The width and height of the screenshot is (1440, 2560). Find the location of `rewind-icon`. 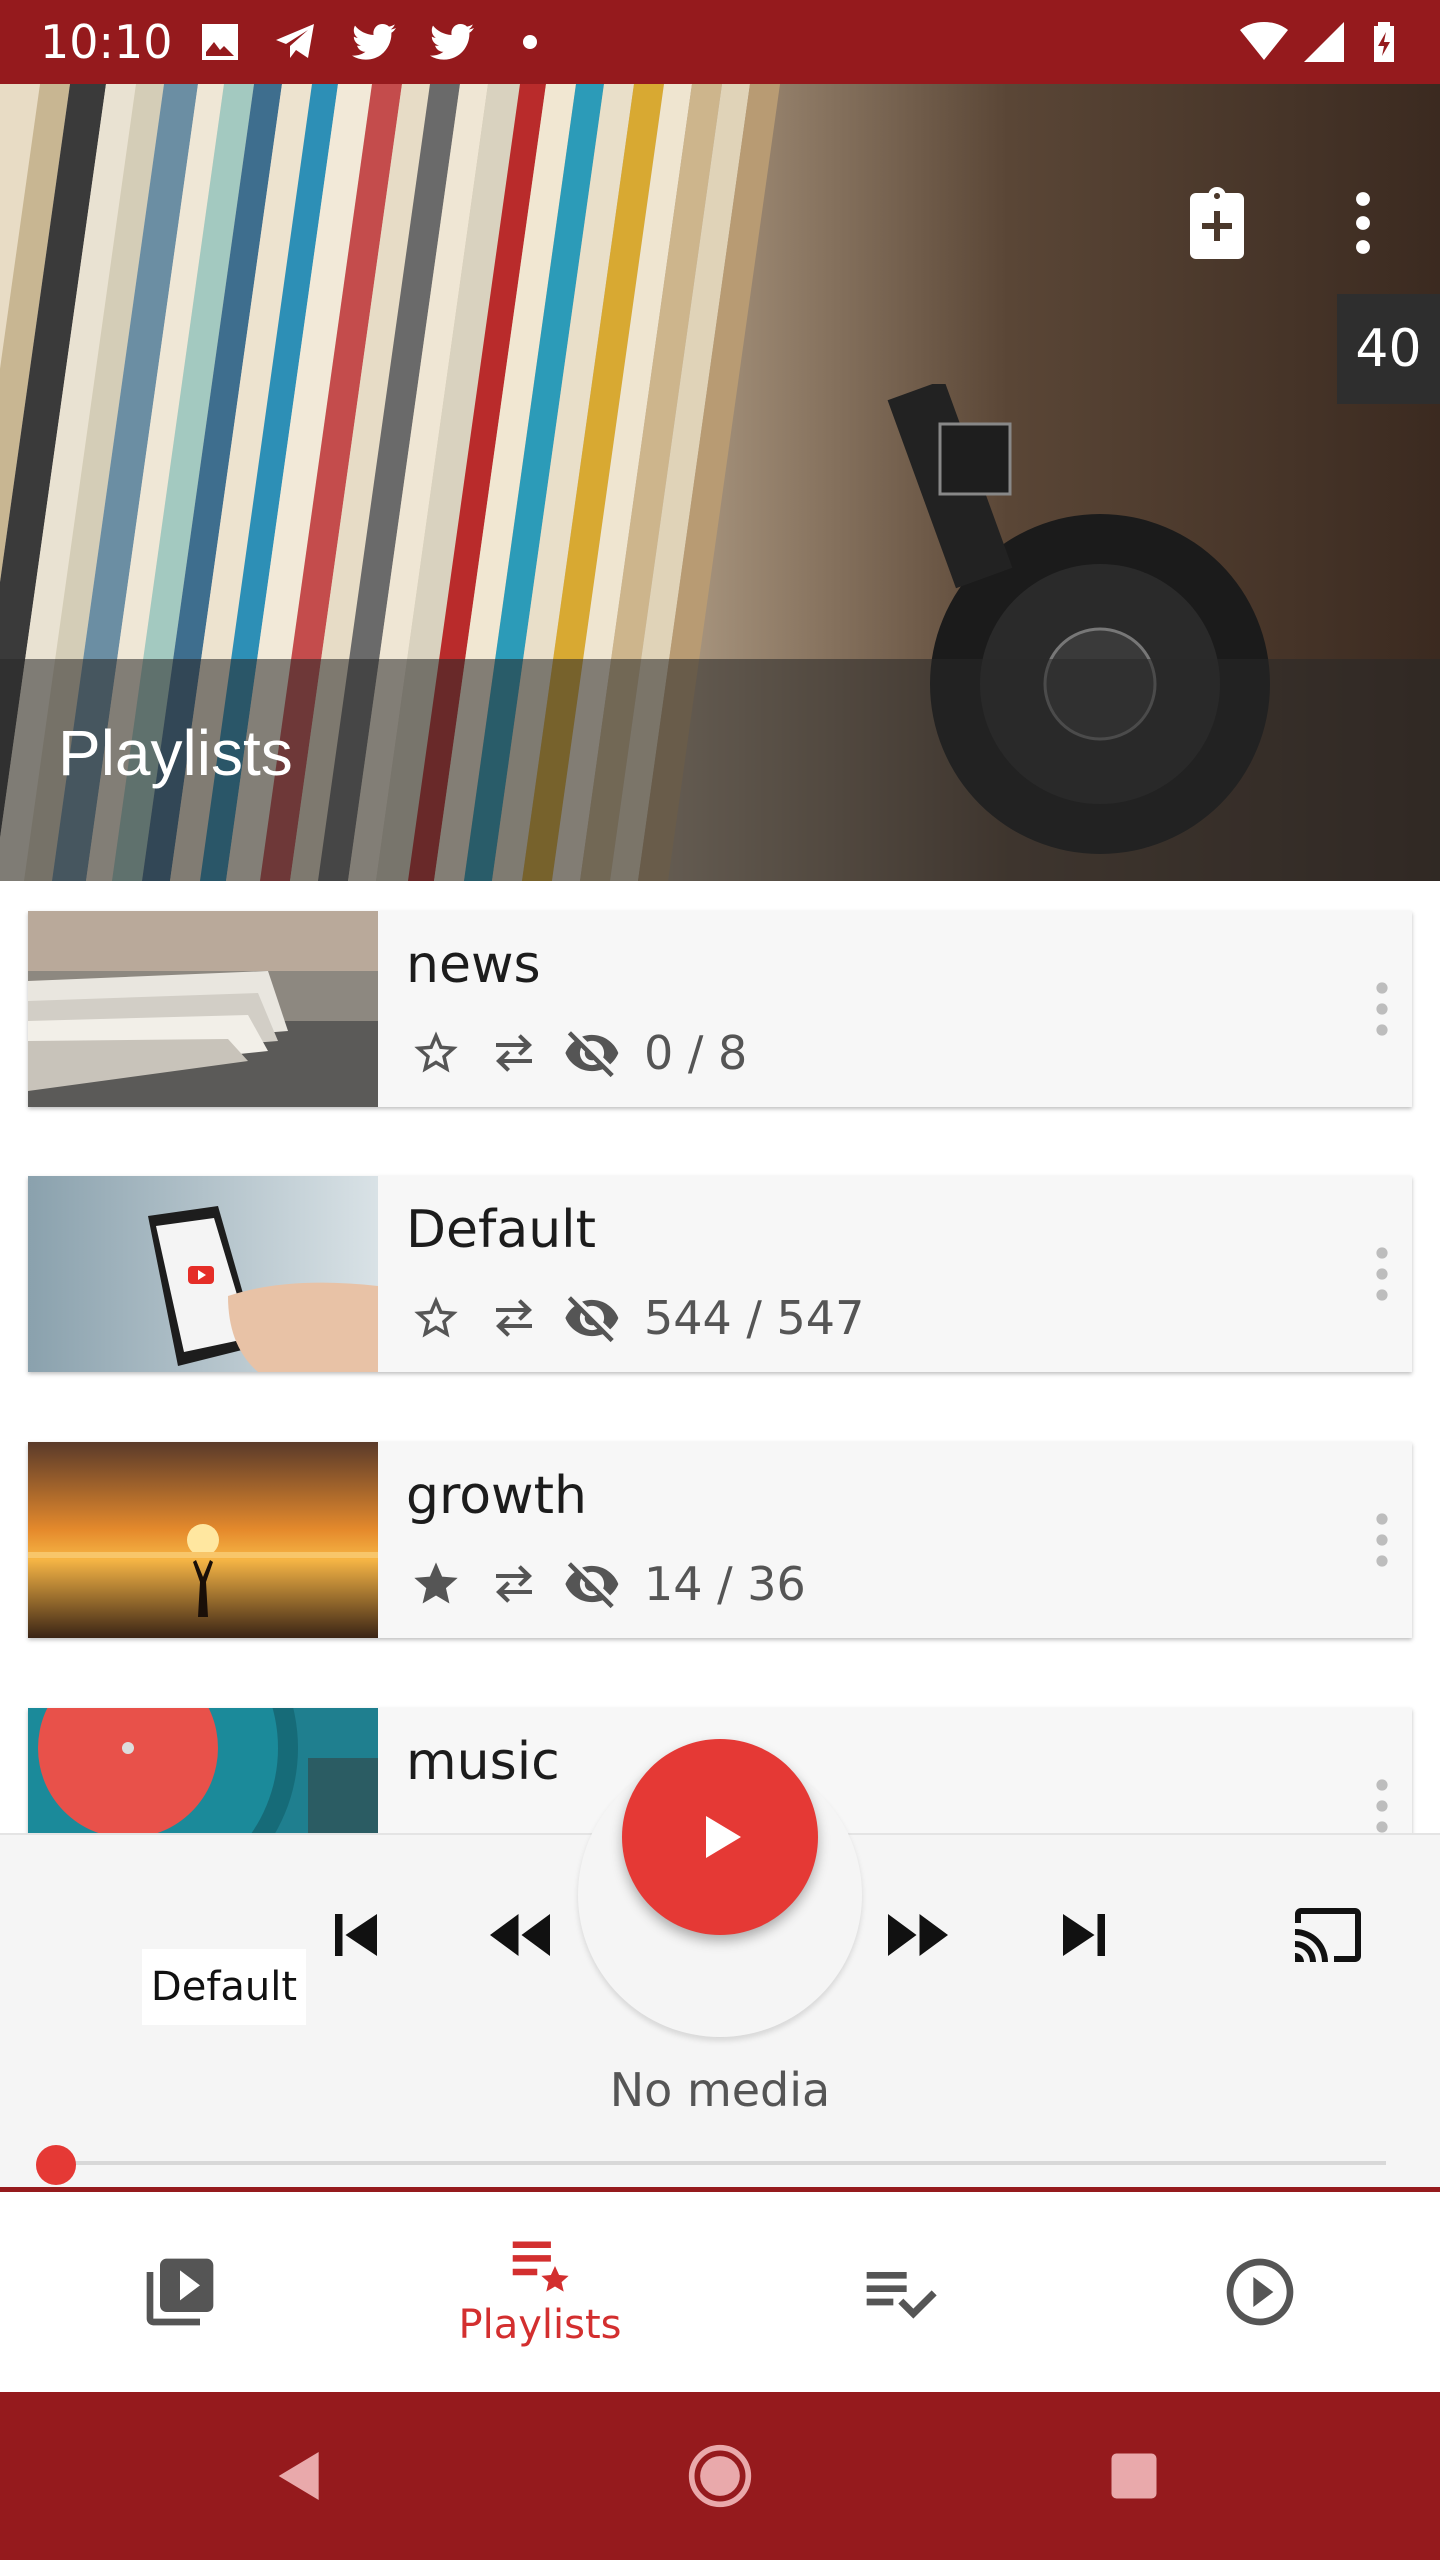

rewind-icon is located at coordinates (520, 1935).